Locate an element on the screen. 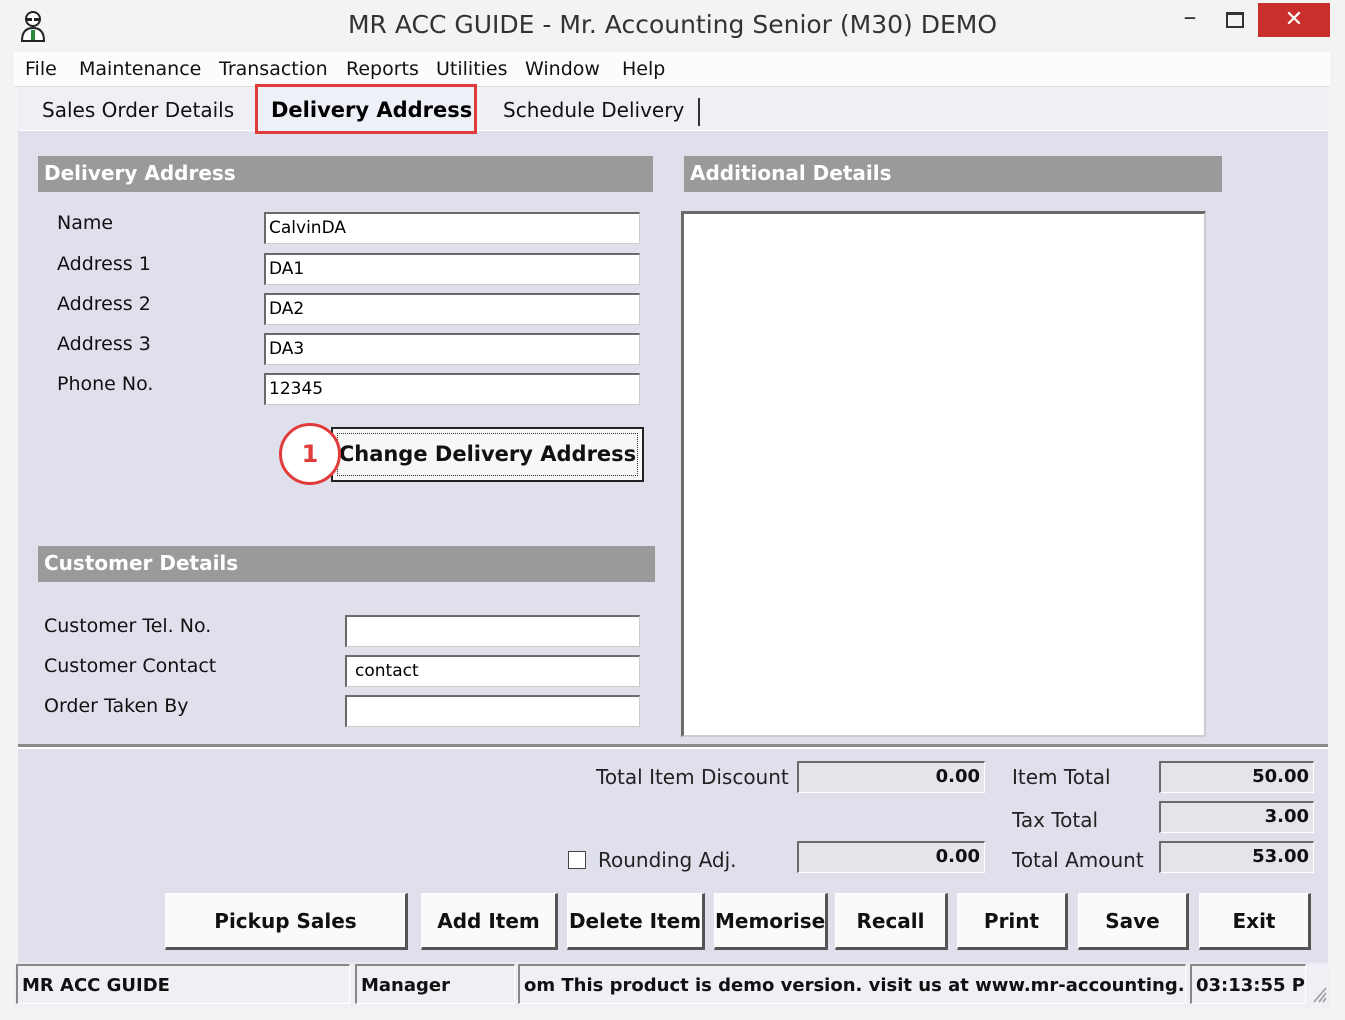 The image size is (1345, 1020). name-field: CalvinDA is located at coordinates (452, 228).